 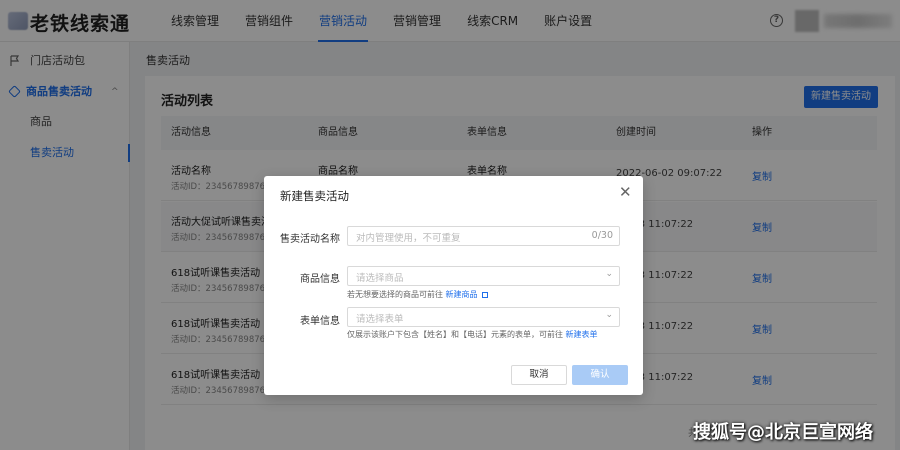 What do you see at coordinates (408, 238) in the screenshot?
I see `input-placeholder: 对内管理使用，不可重复` at bounding box center [408, 238].